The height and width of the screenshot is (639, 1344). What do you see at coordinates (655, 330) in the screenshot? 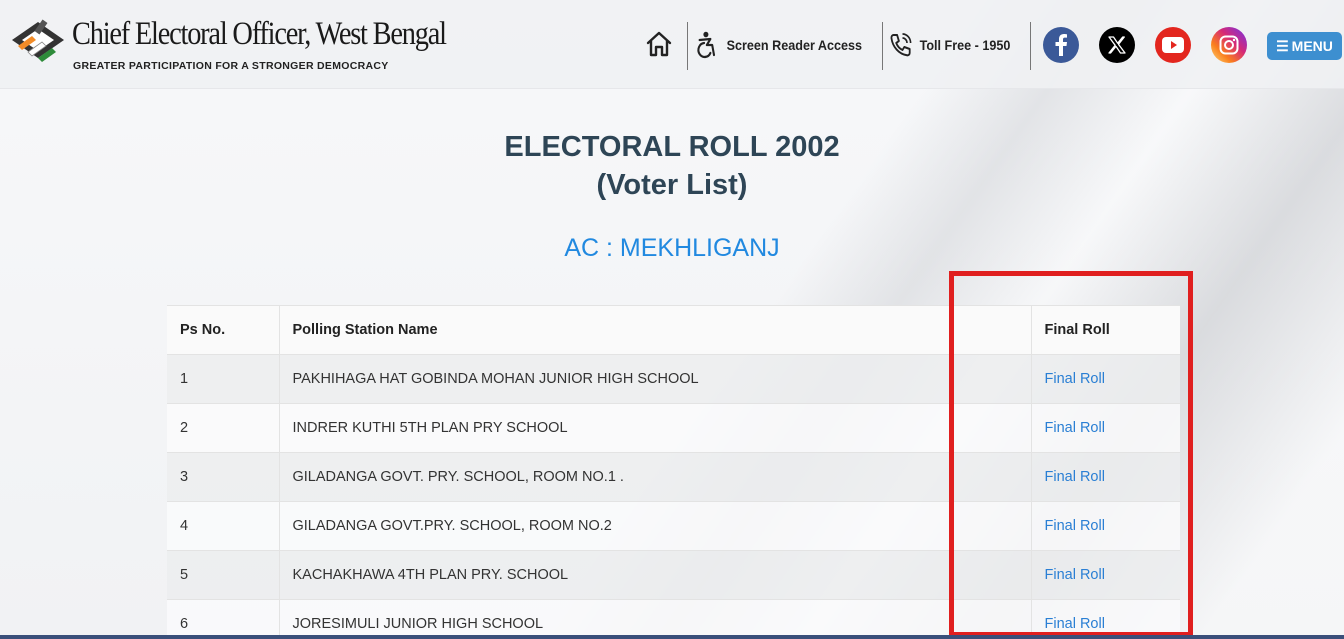
I see `header-polling-station-name: Polling Station Name` at bounding box center [655, 330].